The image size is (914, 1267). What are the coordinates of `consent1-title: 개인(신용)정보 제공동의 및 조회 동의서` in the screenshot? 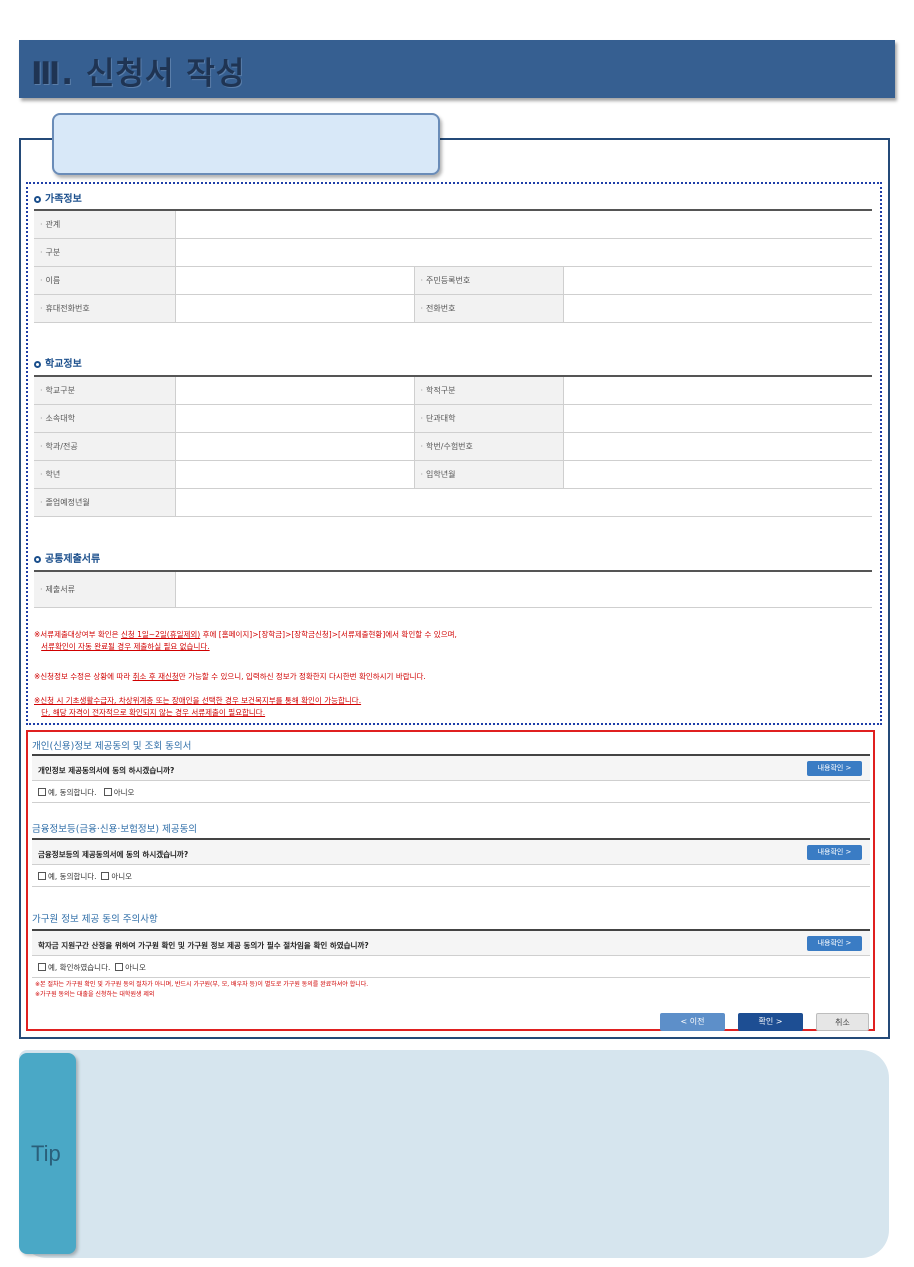 It's located at (112, 746).